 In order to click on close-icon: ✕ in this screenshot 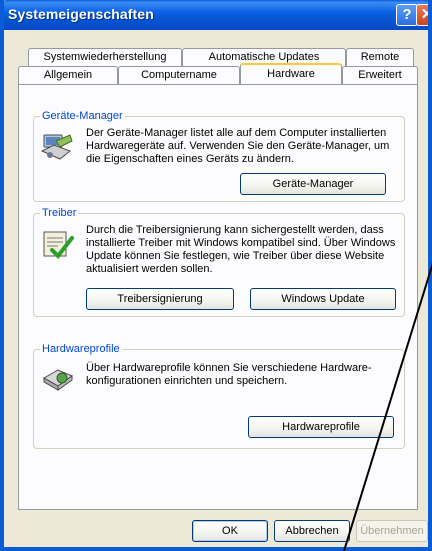, I will do `click(424, 14)`.